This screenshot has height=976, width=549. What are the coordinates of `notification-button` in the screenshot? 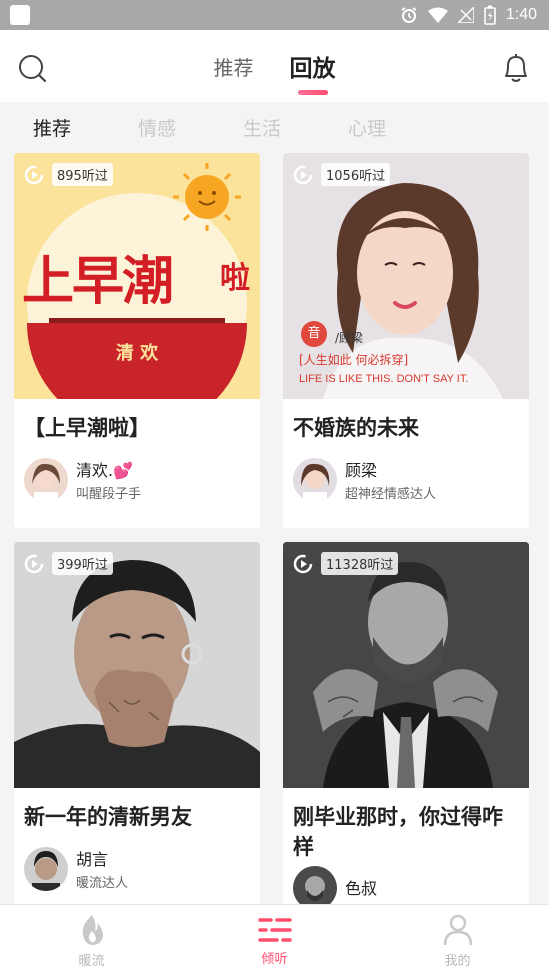 It's located at (516, 70).